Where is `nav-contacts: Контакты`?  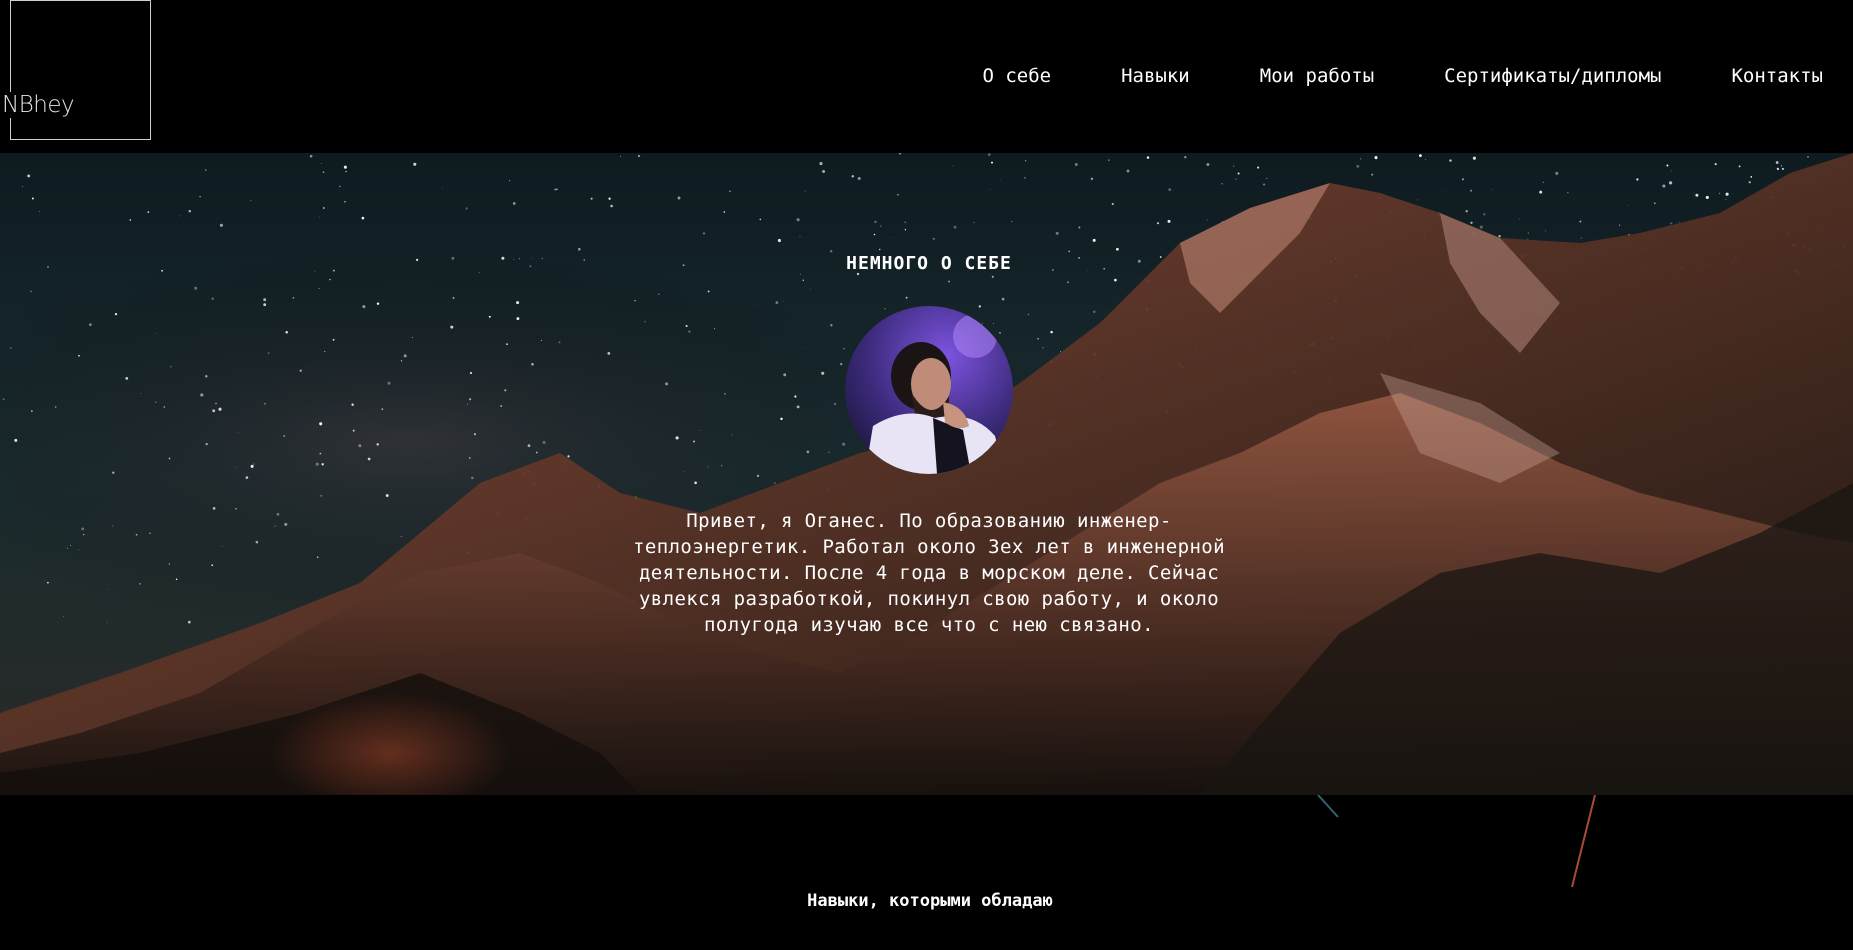 nav-contacts: Контакты is located at coordinates (1777, 76).